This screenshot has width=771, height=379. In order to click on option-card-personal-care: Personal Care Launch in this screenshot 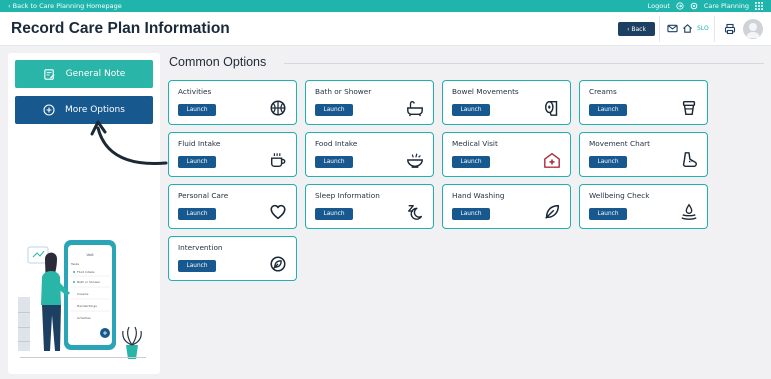, I will do `click(232, 206)`.